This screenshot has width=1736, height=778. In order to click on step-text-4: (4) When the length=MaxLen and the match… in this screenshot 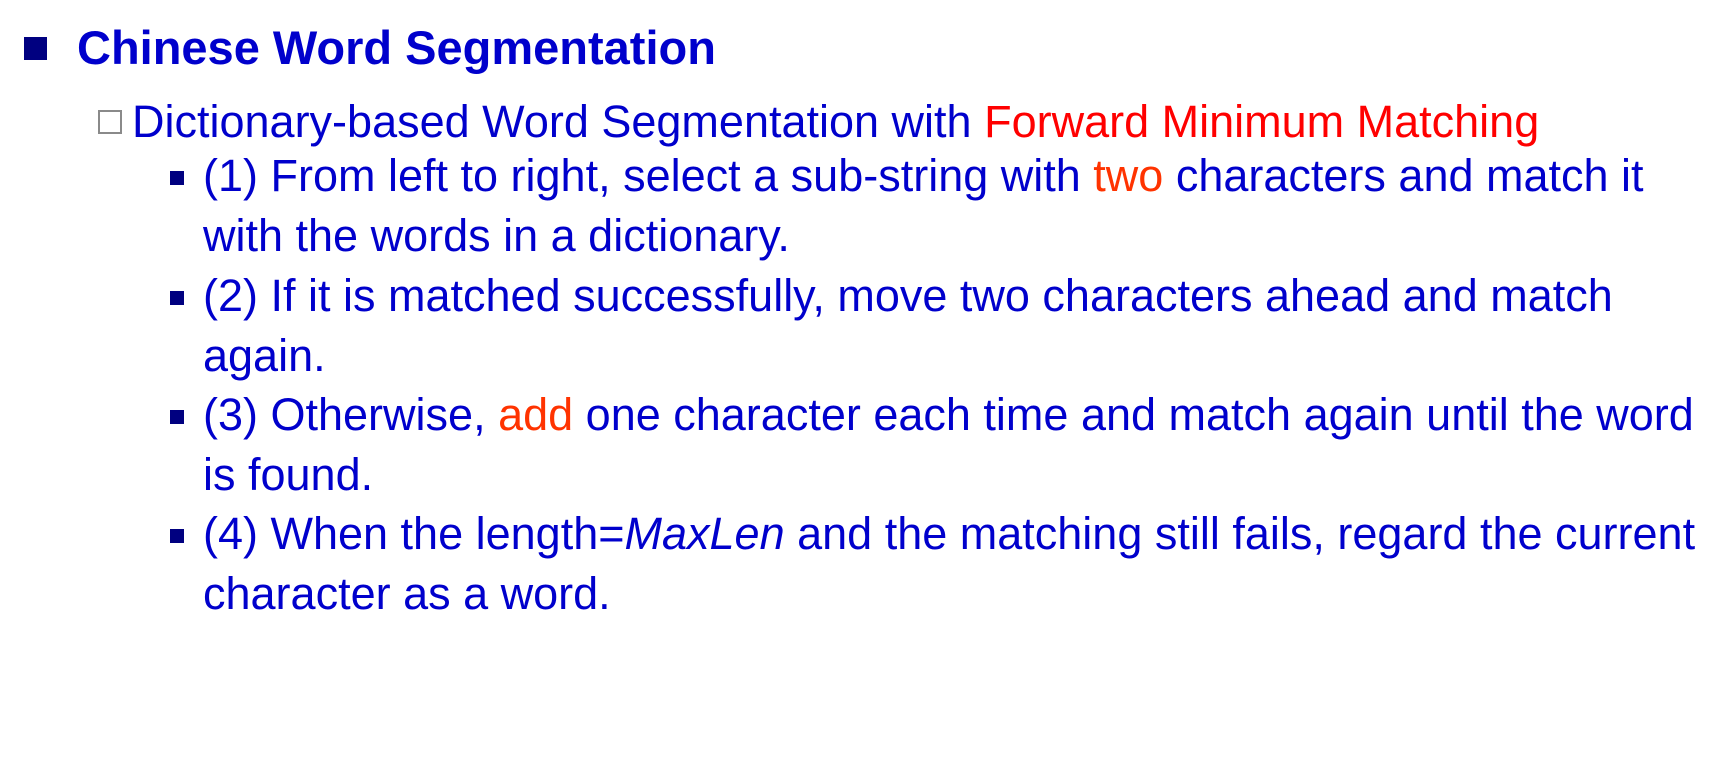, I will do `click(956, 564)`.